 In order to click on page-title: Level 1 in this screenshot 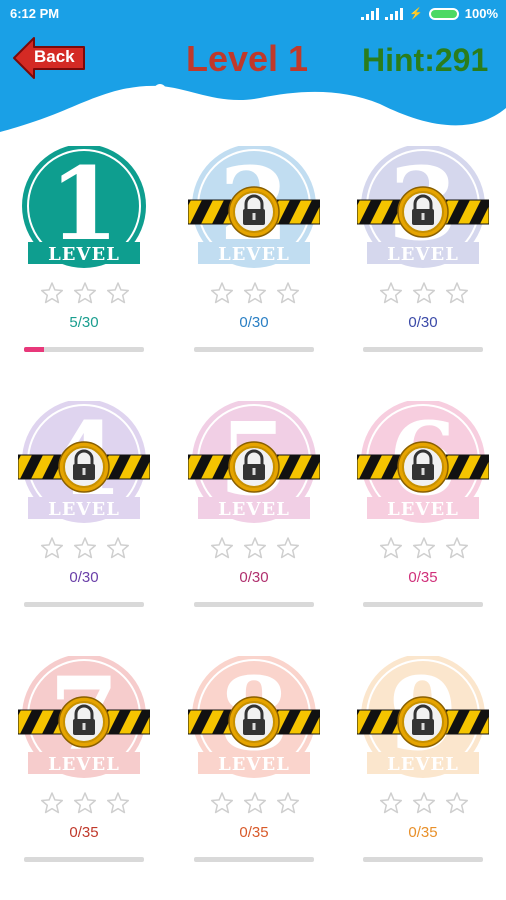, I will do `click(247, 58)`.